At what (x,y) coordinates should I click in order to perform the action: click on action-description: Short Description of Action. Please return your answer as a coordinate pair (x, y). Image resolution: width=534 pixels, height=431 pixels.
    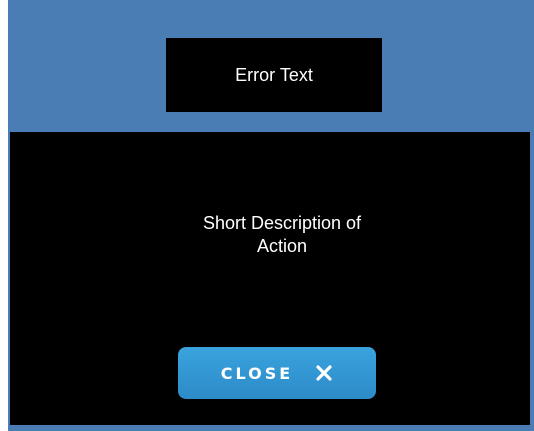
    Looking at the image, I should click on (272, 235).